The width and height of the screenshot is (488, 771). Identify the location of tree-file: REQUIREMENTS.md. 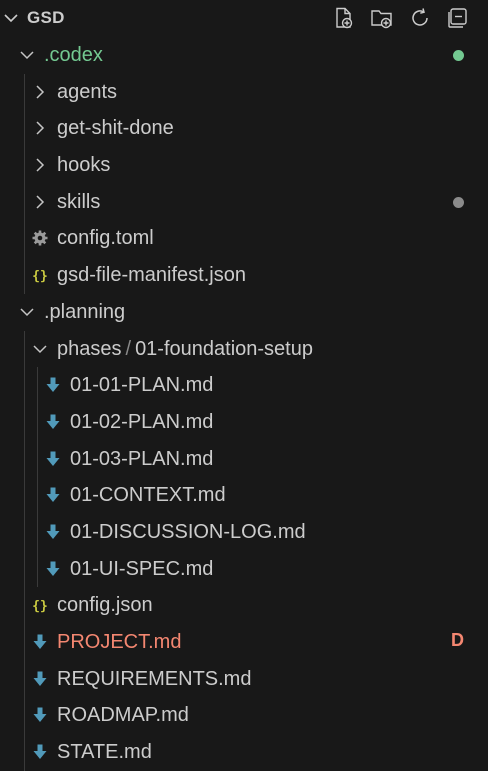
(244, 679).